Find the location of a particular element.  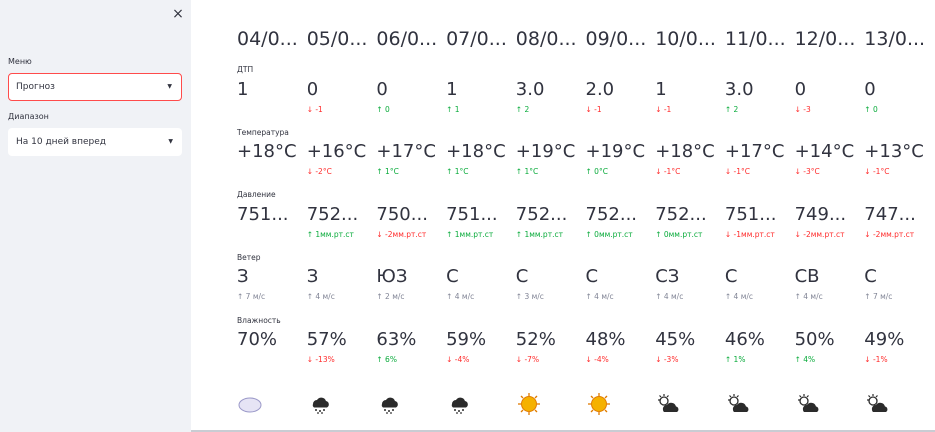

menu-select-value: Прогноз is located at coordinates (35, 87).